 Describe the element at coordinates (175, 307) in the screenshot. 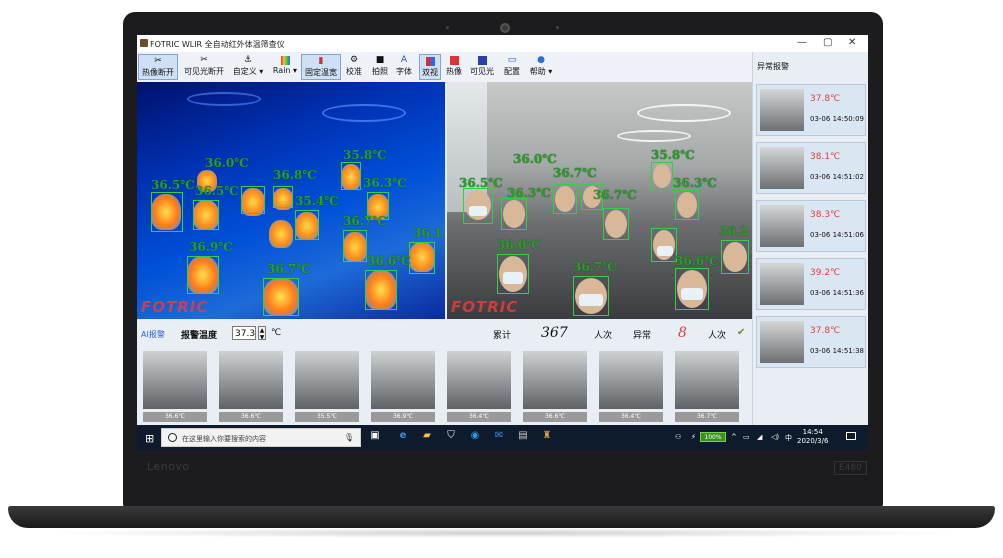

I see `fotric-watermark: FOTRIC` at that location.